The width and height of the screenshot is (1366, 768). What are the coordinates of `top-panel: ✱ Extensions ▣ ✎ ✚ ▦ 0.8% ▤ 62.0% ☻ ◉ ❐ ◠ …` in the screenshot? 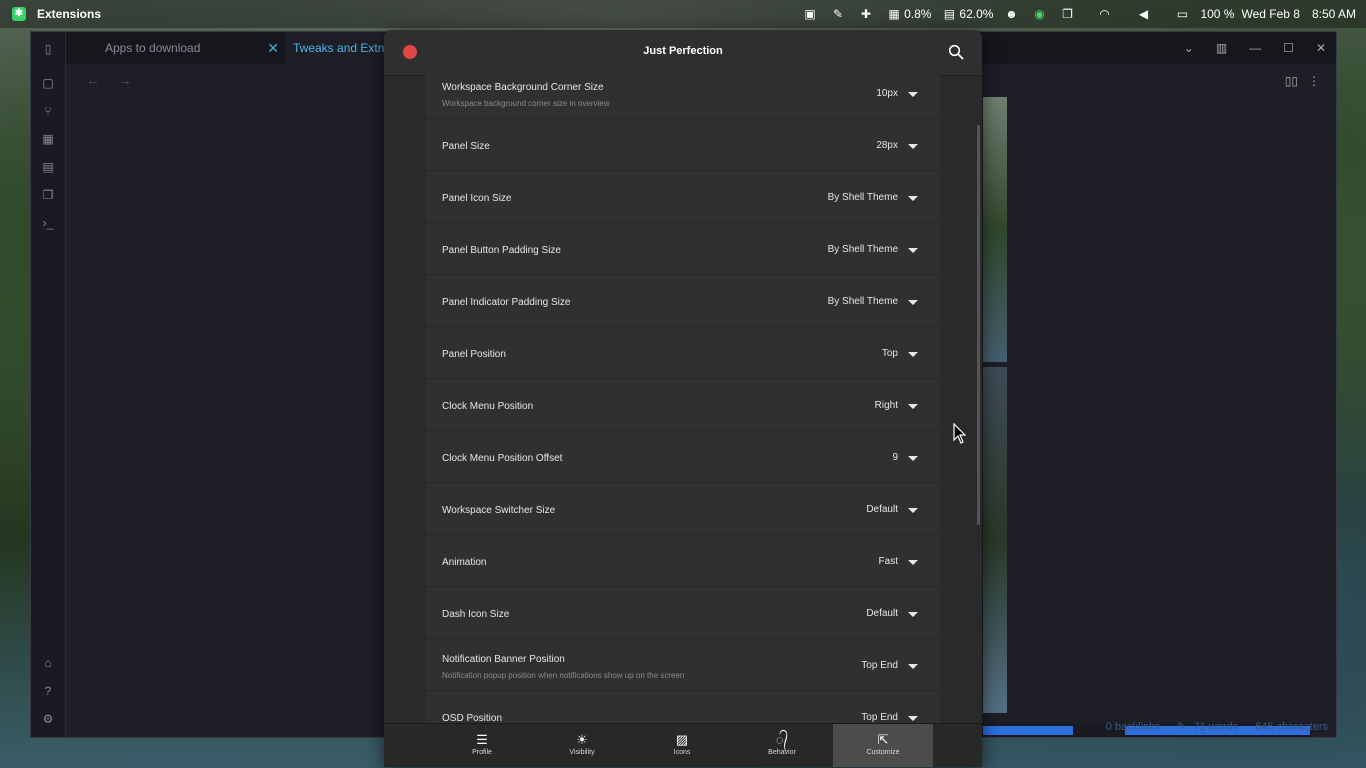 It's located at (683, 14).